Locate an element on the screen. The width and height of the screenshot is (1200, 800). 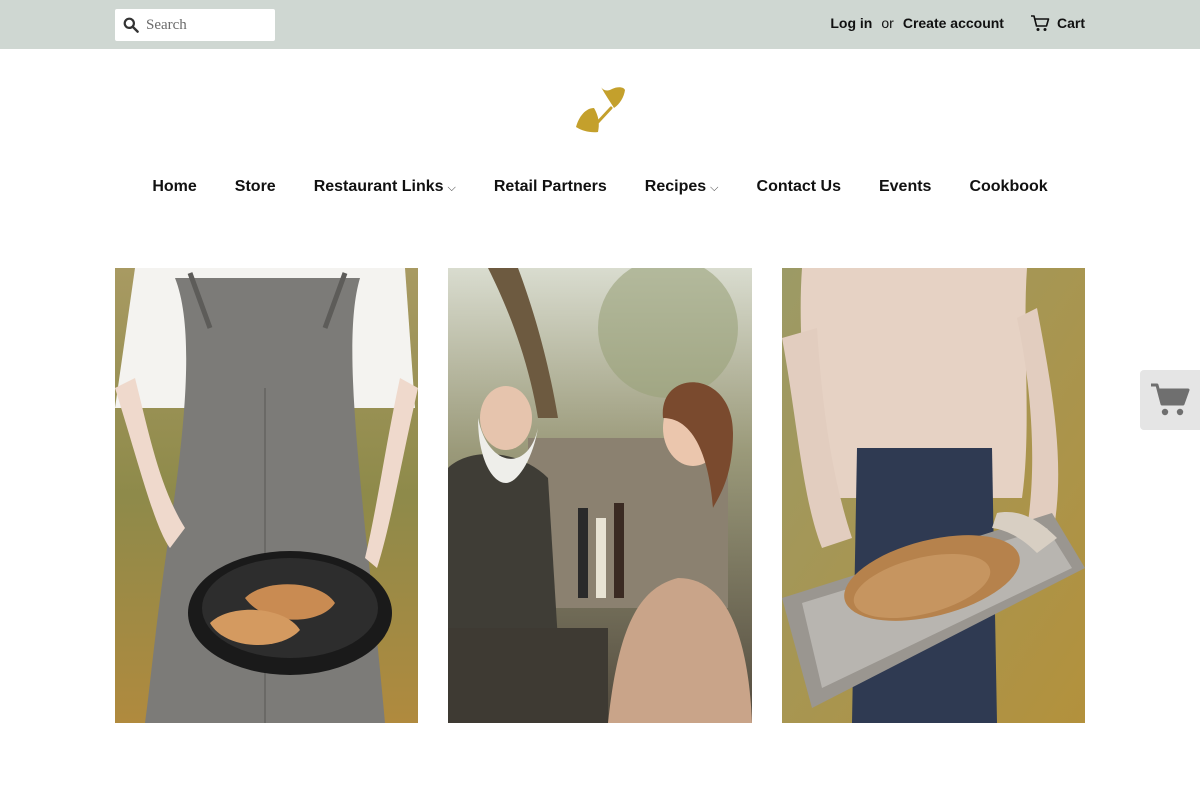
account-links: Log in or Create account Cart is located at coordinates (957, 23).